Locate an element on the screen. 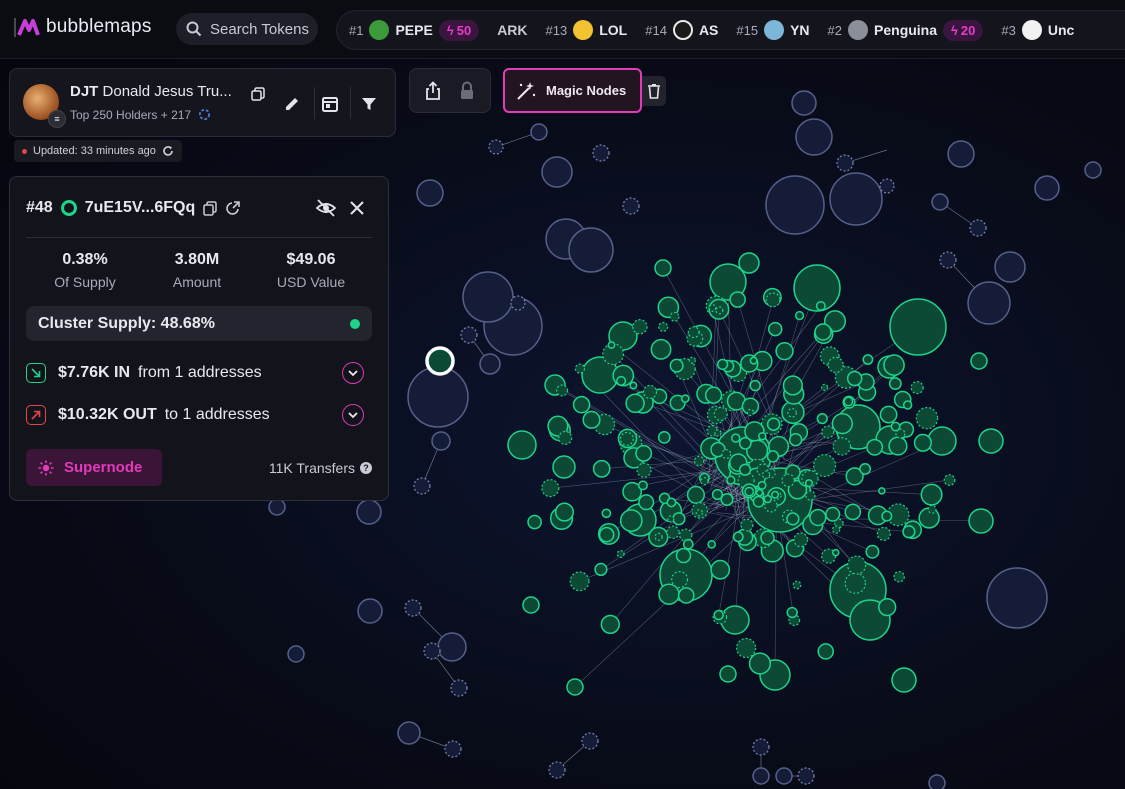 This screenshot has width=1125, height=789. magic-nodes-button: Magic Nodes is located at coordinates (572, 90).